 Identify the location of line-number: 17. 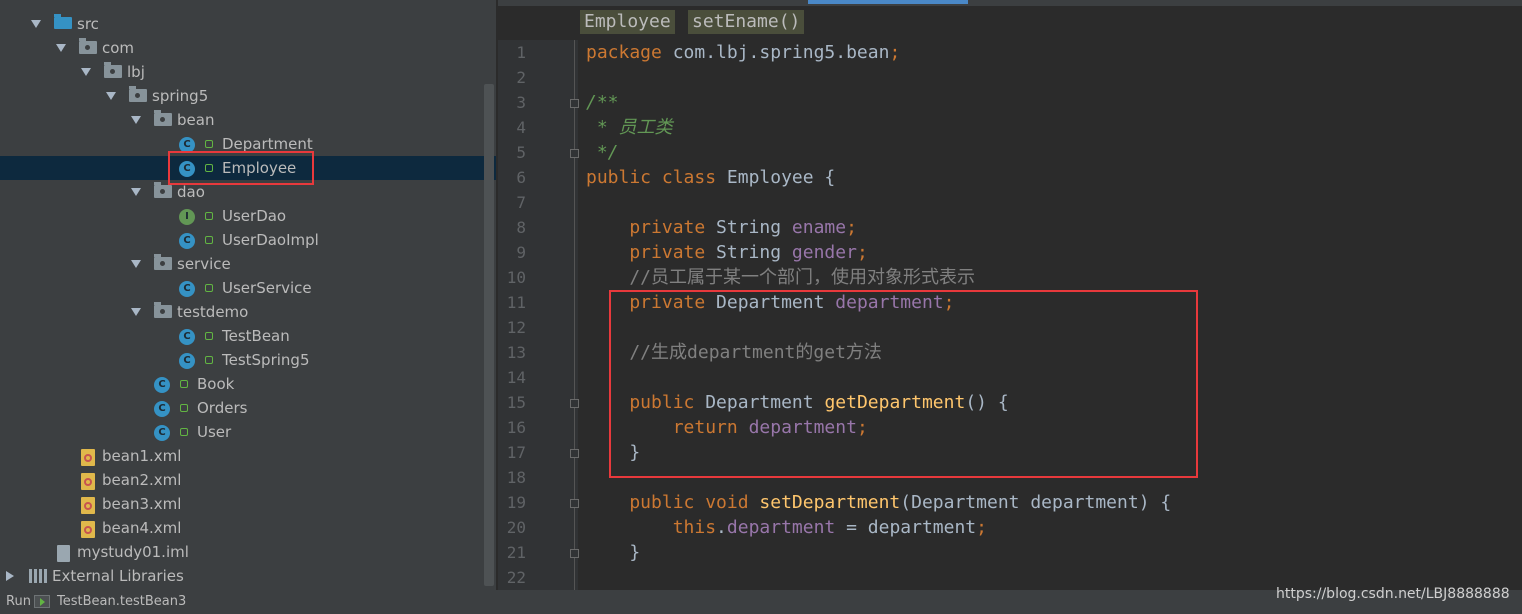
(516, 452).